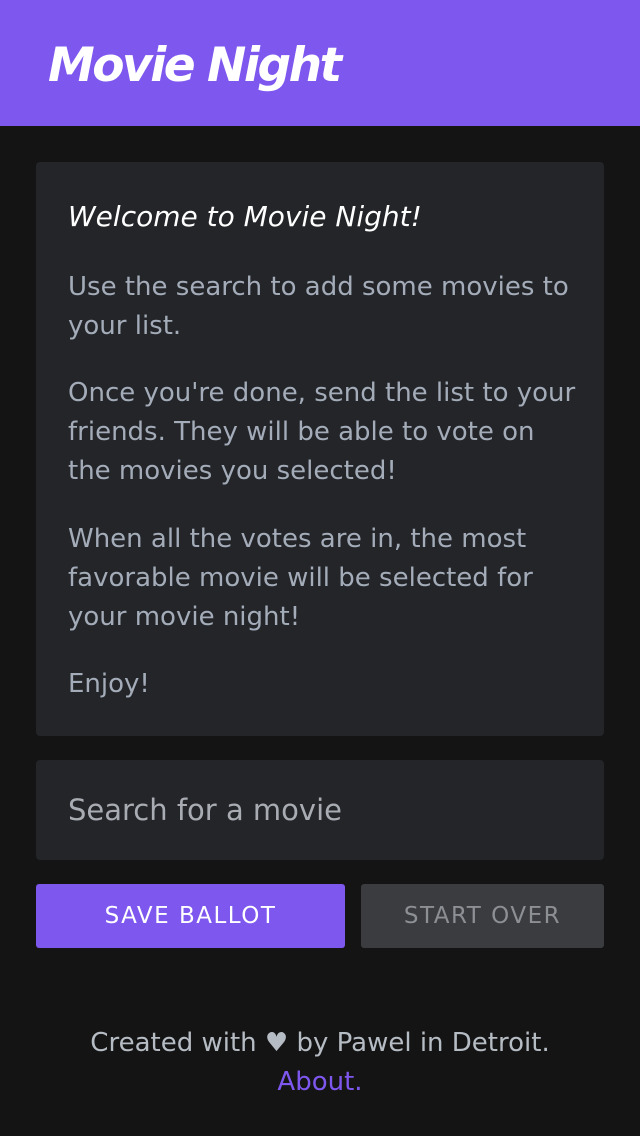 The image size is (640, 1136). Describe the element at coordinates (276, 1043) in the screenshot. I see `heart-icon: ♥` at that location.